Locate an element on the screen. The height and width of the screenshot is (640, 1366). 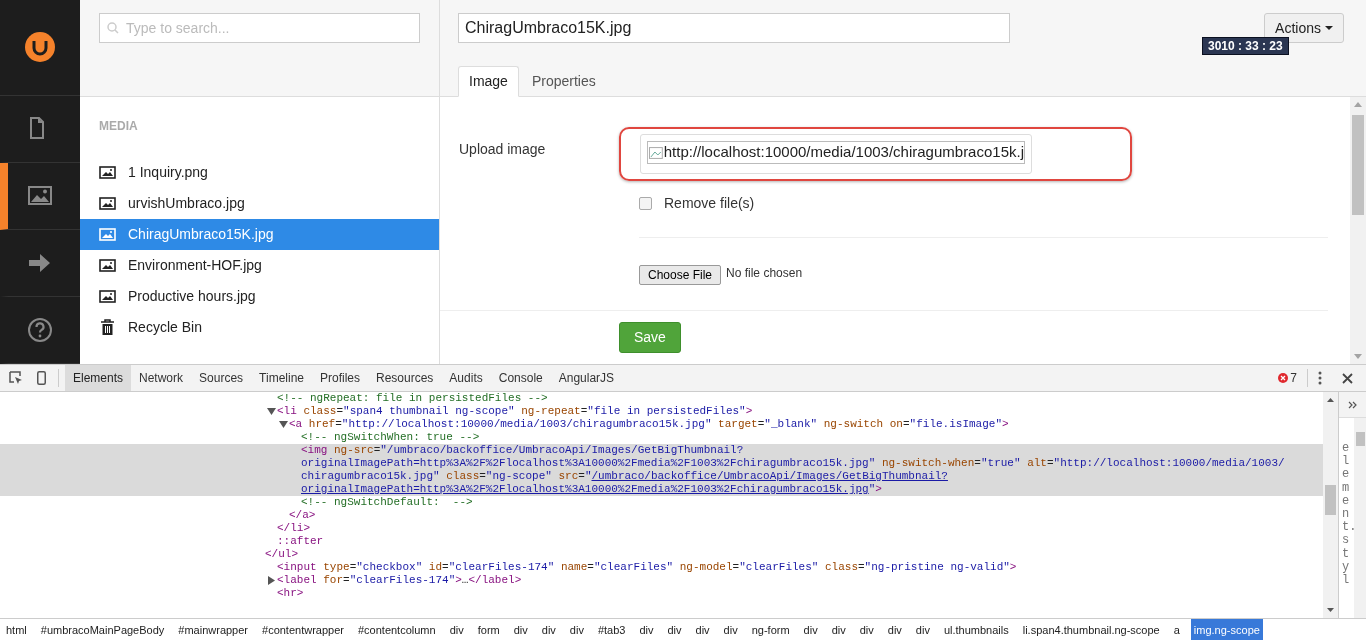
devtools-tab: Timeline is located at coordinates (281, 378).